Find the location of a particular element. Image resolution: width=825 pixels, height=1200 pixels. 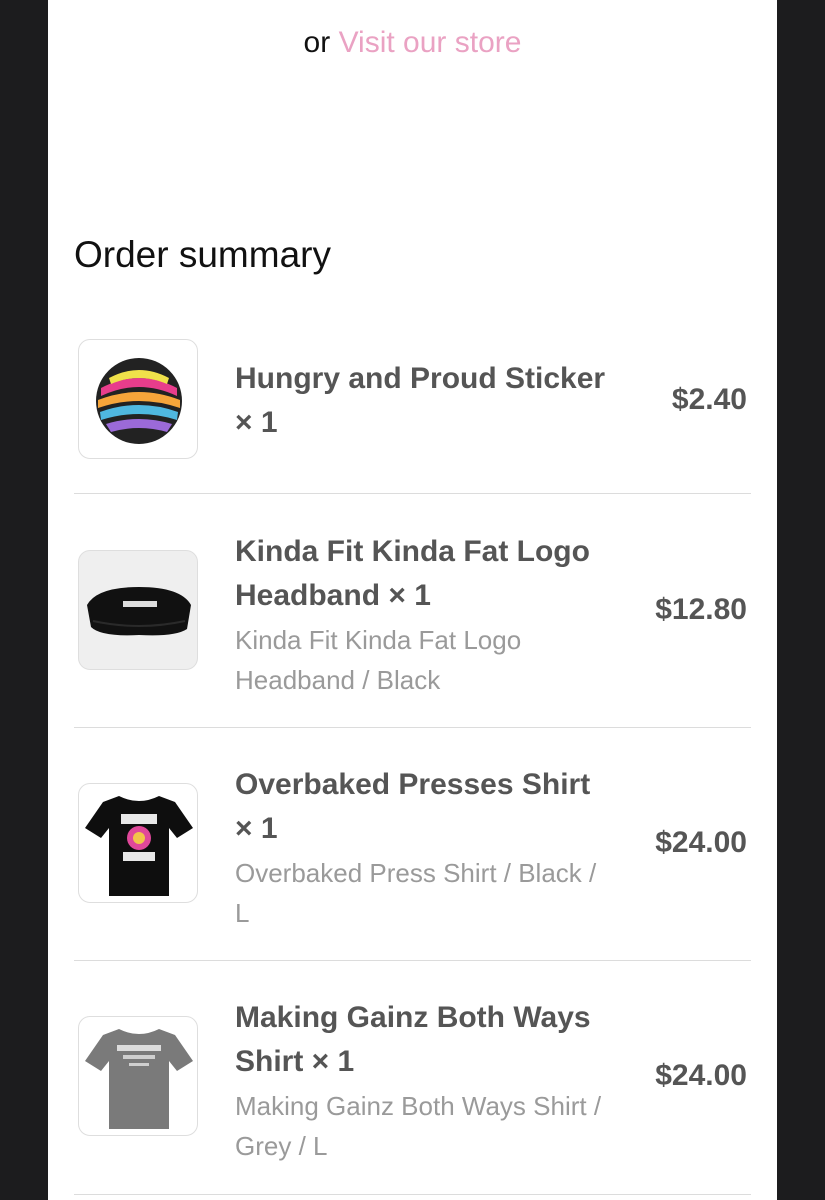

sticker-icon is located at coordinates (139, 401).